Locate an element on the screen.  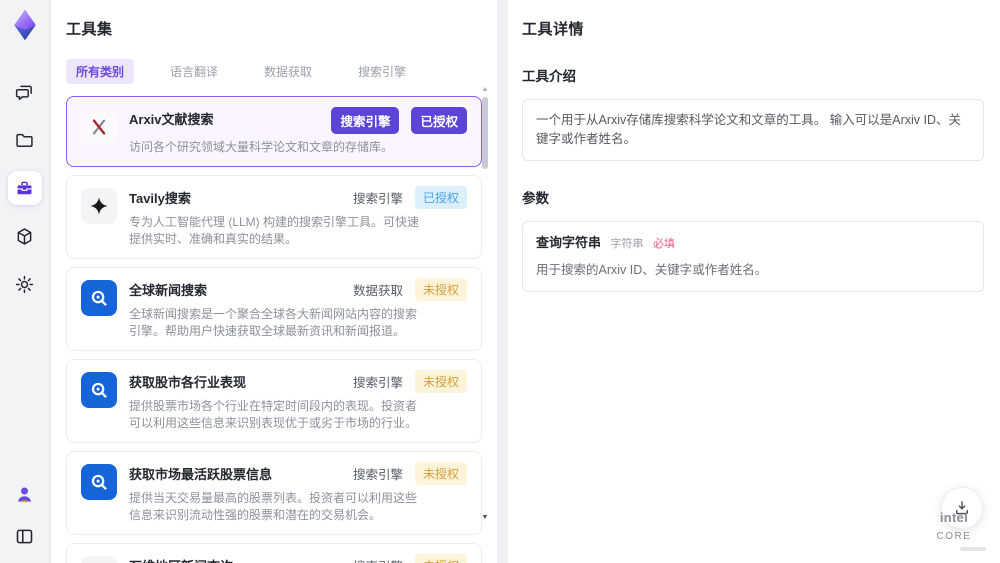
parameter-box: 查询字符串 字符串 必填 用于搜索的Arxiv ID、关键字或作者姓名。 is located at coordinates (753, 256).